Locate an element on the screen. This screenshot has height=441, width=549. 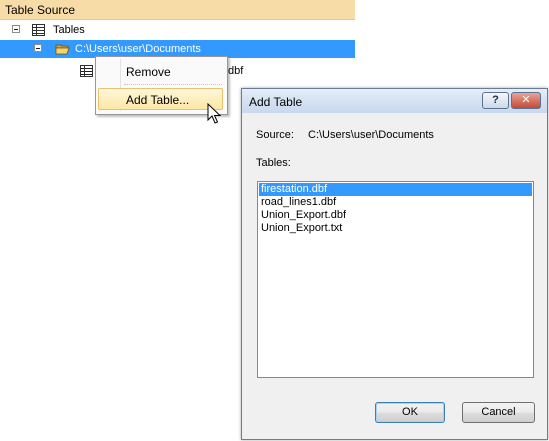
dialog-titlebar: Add Table ? ✕ is located at coordinates (394, 101).